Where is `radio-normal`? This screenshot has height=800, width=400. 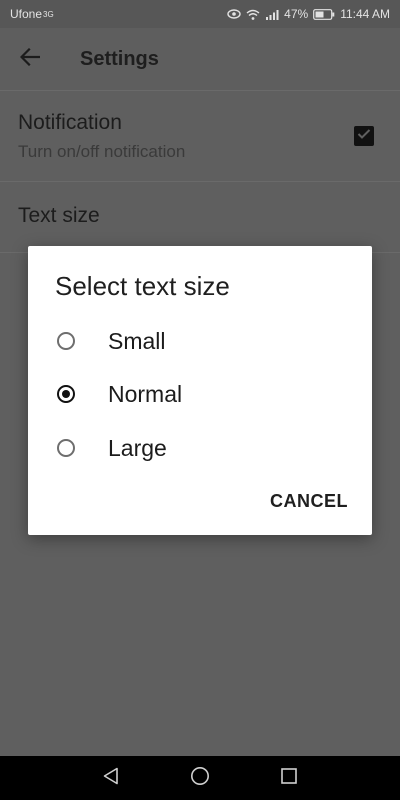 radio-normal is located at coordinates (66, 394).